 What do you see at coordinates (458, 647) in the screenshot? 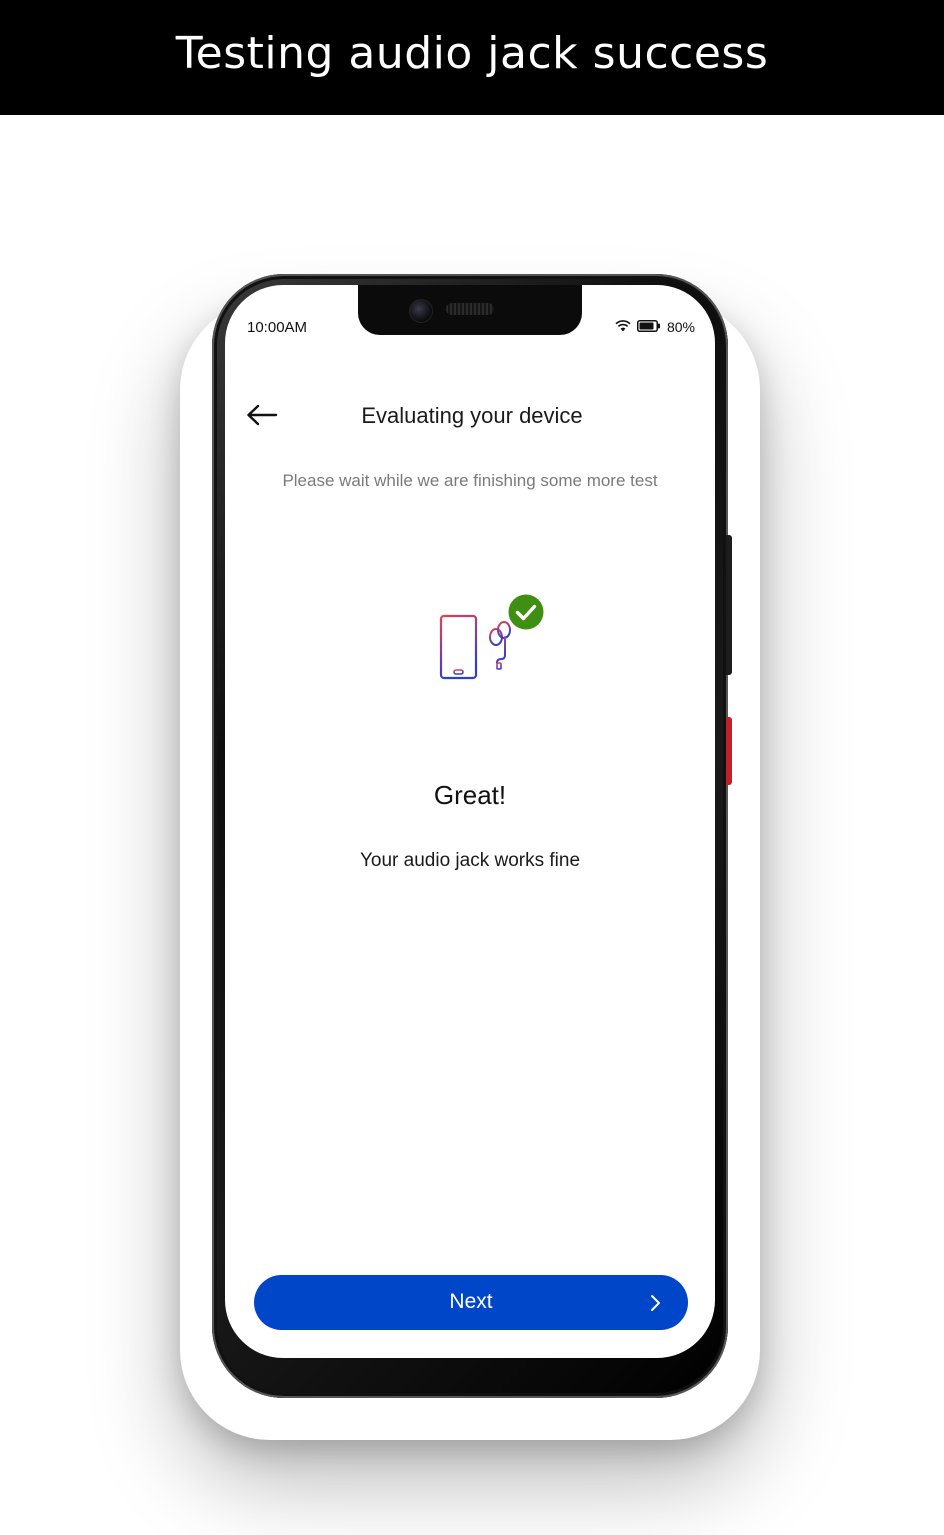
I see `phone-icon` at bounding box center [458, 647].